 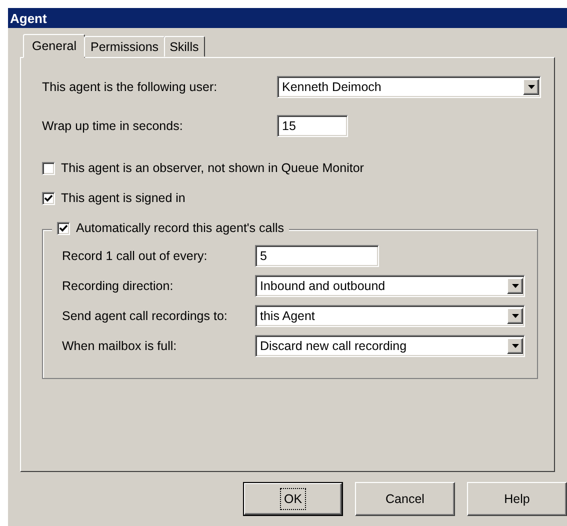 I want to click on field-label: This agent is the following user:, so click(x=130, y=87).